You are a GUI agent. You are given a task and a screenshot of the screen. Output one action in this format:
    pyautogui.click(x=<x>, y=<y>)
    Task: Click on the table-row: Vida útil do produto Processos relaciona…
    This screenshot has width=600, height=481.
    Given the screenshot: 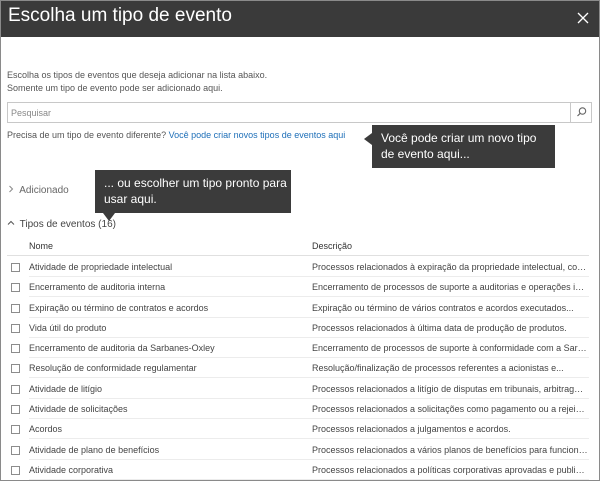 What is the action you would take?
    pyautogui.click(x=300, y=328)
    